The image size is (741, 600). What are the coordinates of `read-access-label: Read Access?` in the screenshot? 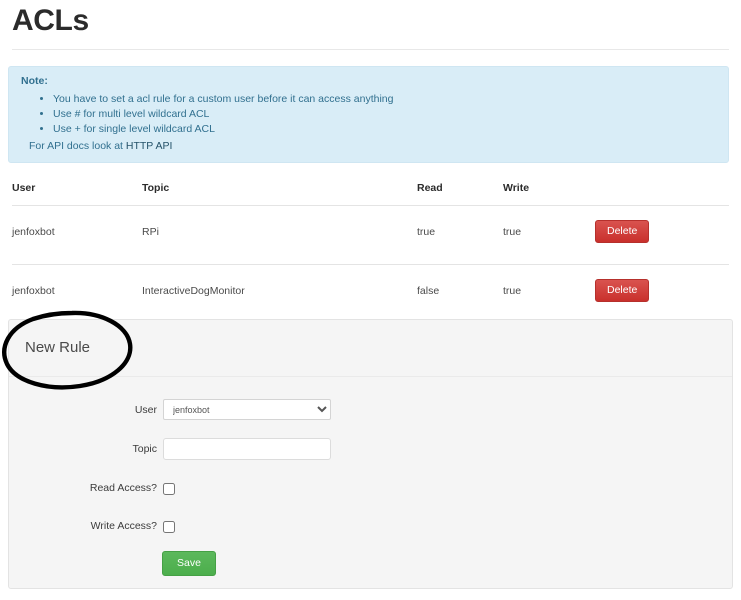 It's located at (123, 488).